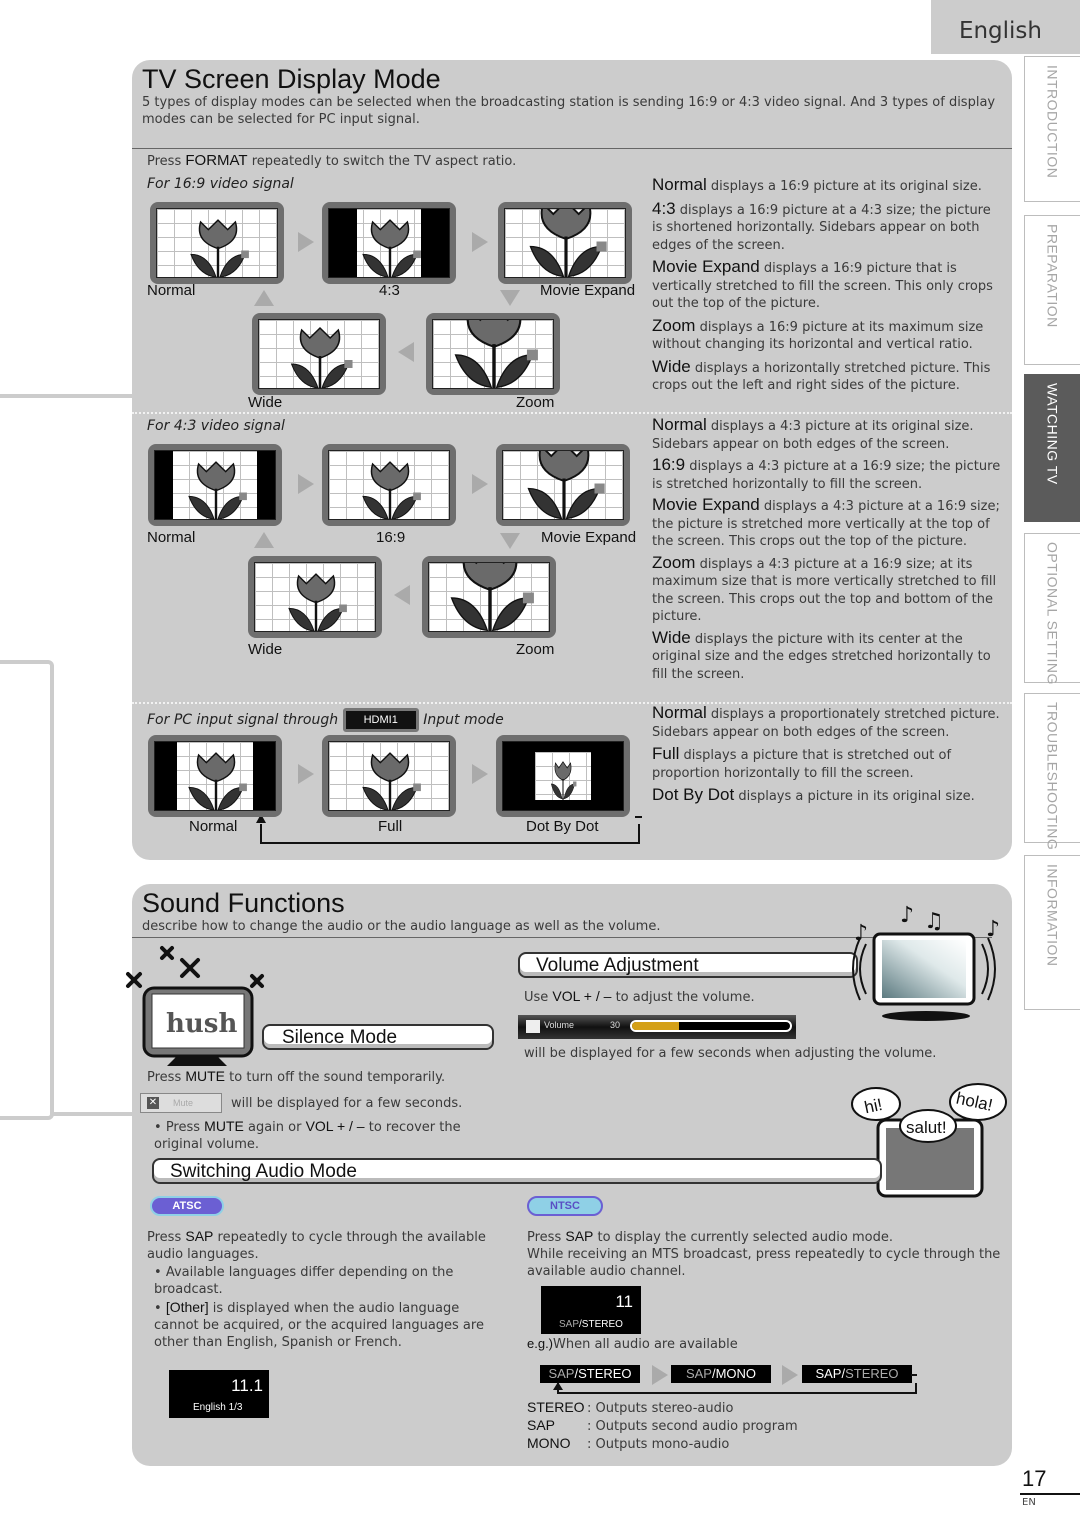 Image resolution: width=1080 pixels, height=1526 pixels. Describe the element at coordinates (218, 1407) in the screenshot. I see `osd-audio-language: English 1/3` at that location.